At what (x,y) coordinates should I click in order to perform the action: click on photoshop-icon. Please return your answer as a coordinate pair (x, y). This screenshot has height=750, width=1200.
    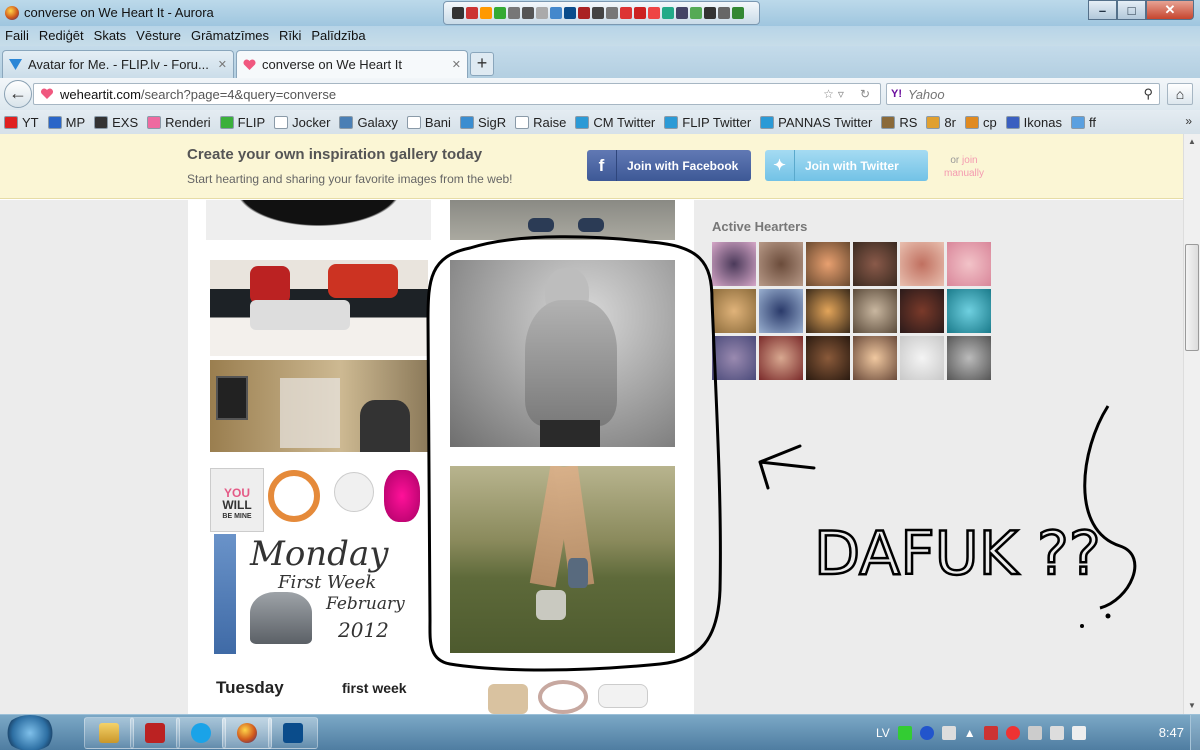
    Looking at the image, I should click on (570, 13).